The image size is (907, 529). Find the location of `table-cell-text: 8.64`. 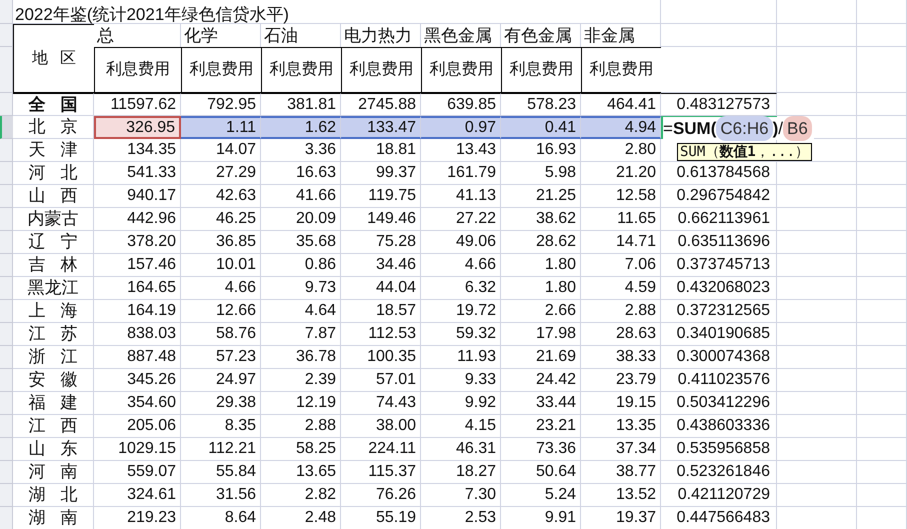

table-cell-text: 8.64 is located at coordinates (240, 518).